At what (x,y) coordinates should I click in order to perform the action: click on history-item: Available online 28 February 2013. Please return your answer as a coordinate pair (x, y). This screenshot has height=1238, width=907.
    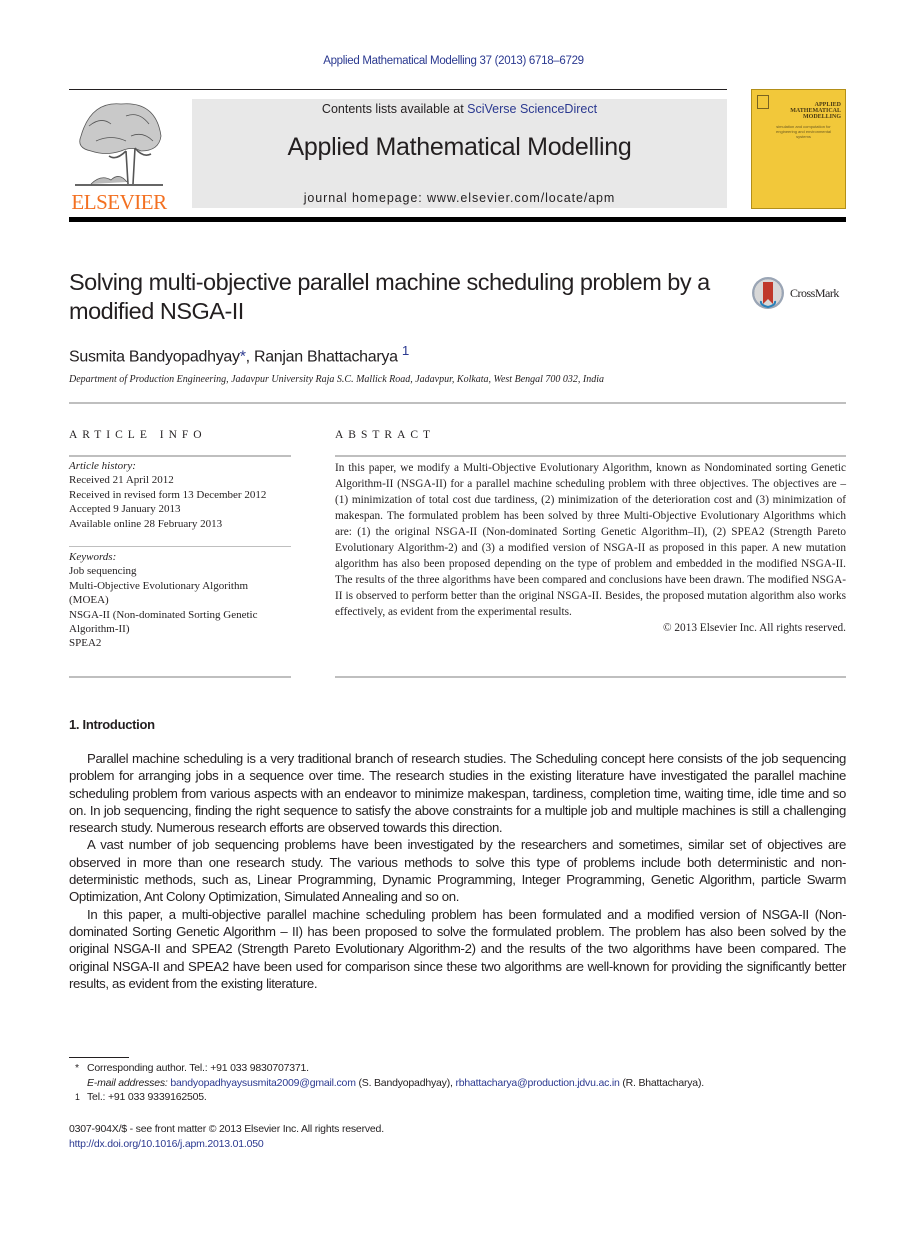
    Looking at the image, I should click on (146, 523).